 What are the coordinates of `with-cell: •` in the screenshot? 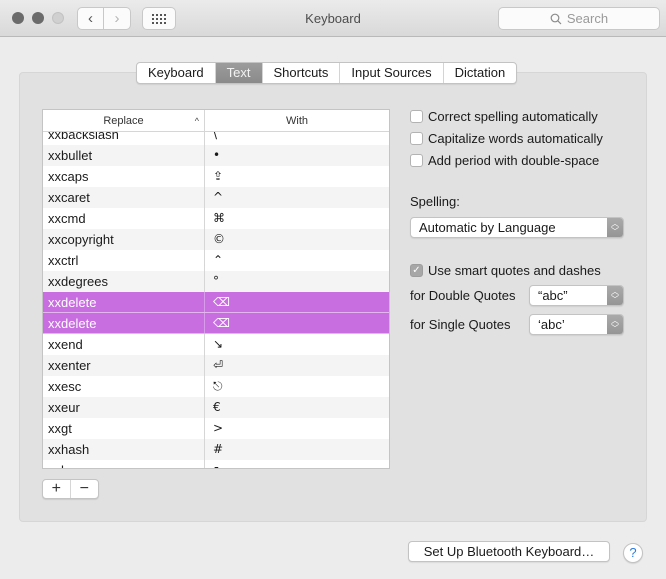 It's located at (297, 155).